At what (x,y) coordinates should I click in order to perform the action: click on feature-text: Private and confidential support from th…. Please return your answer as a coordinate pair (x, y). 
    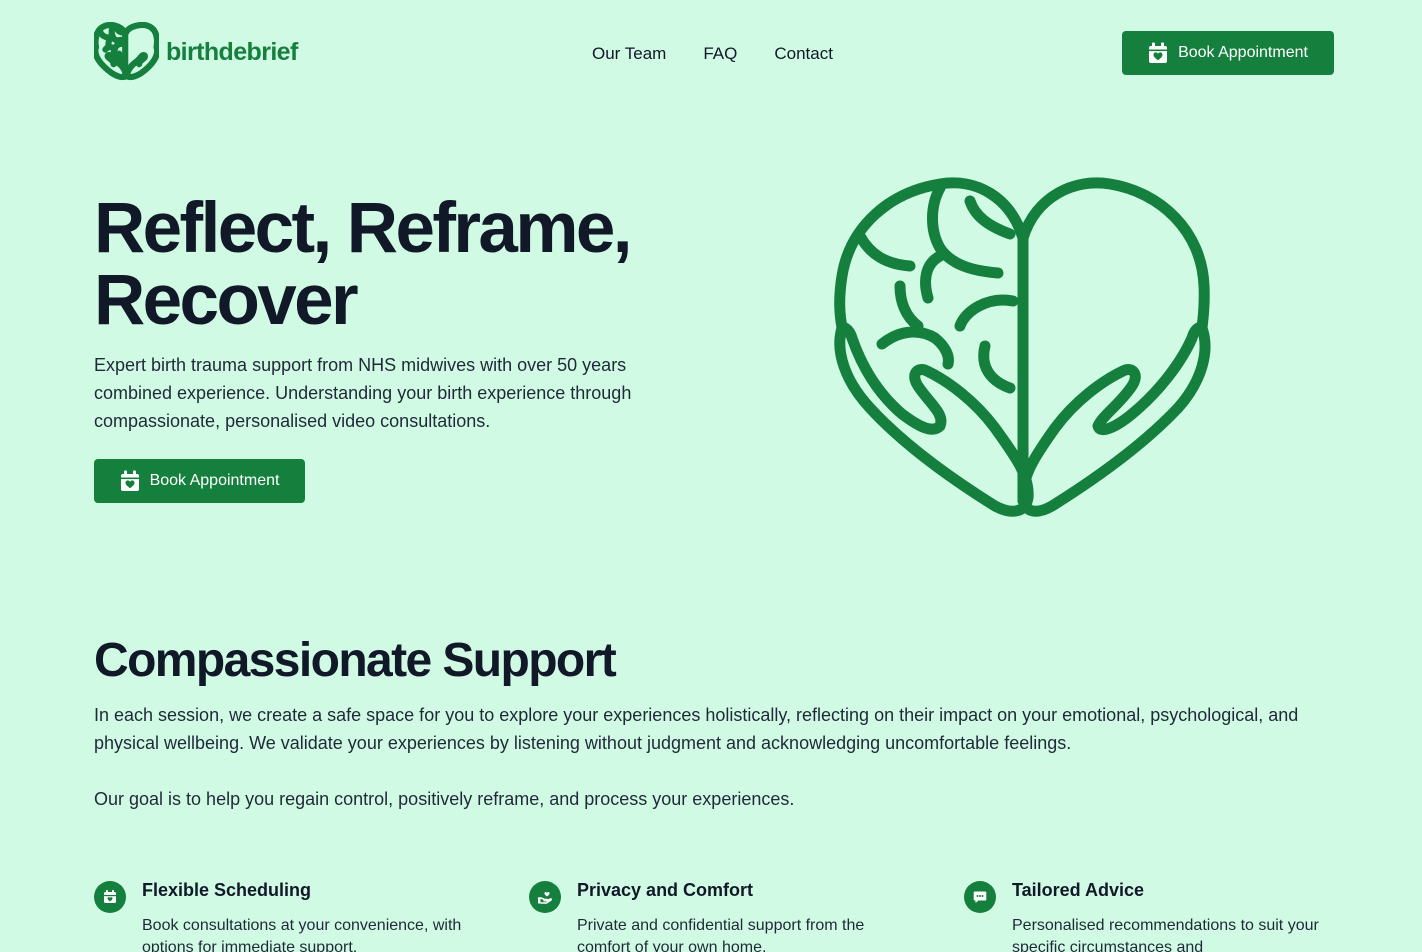
    Looking at the image, I should click on (721, 934).